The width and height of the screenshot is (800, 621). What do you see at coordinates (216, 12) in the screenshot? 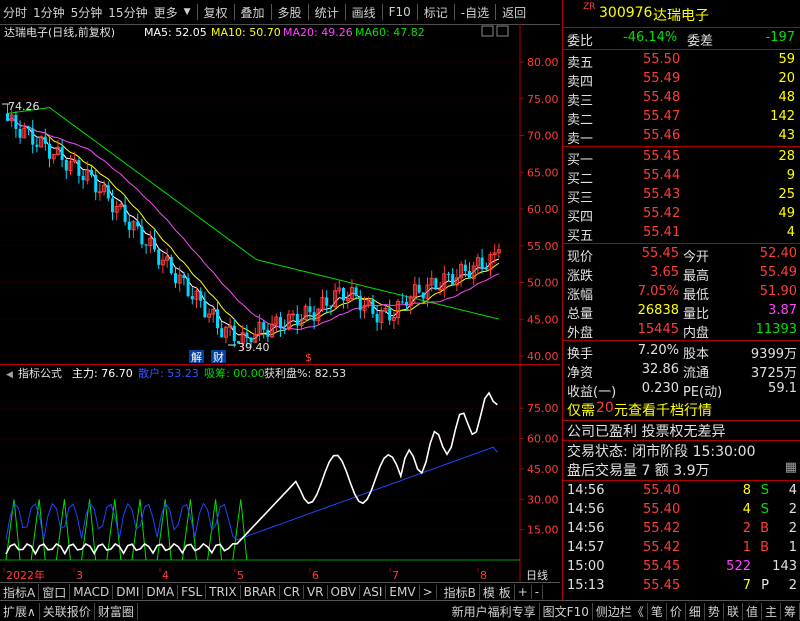
I see `adjust-button: 复权` at bounding box center [216, 12].